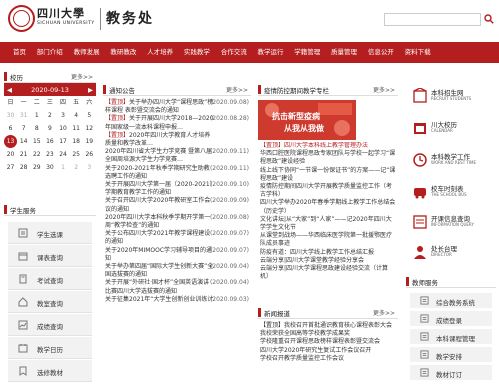  Describe the element at coordinates (36, 128) in the screenshot. I see `calendar-day: 8` at that location.